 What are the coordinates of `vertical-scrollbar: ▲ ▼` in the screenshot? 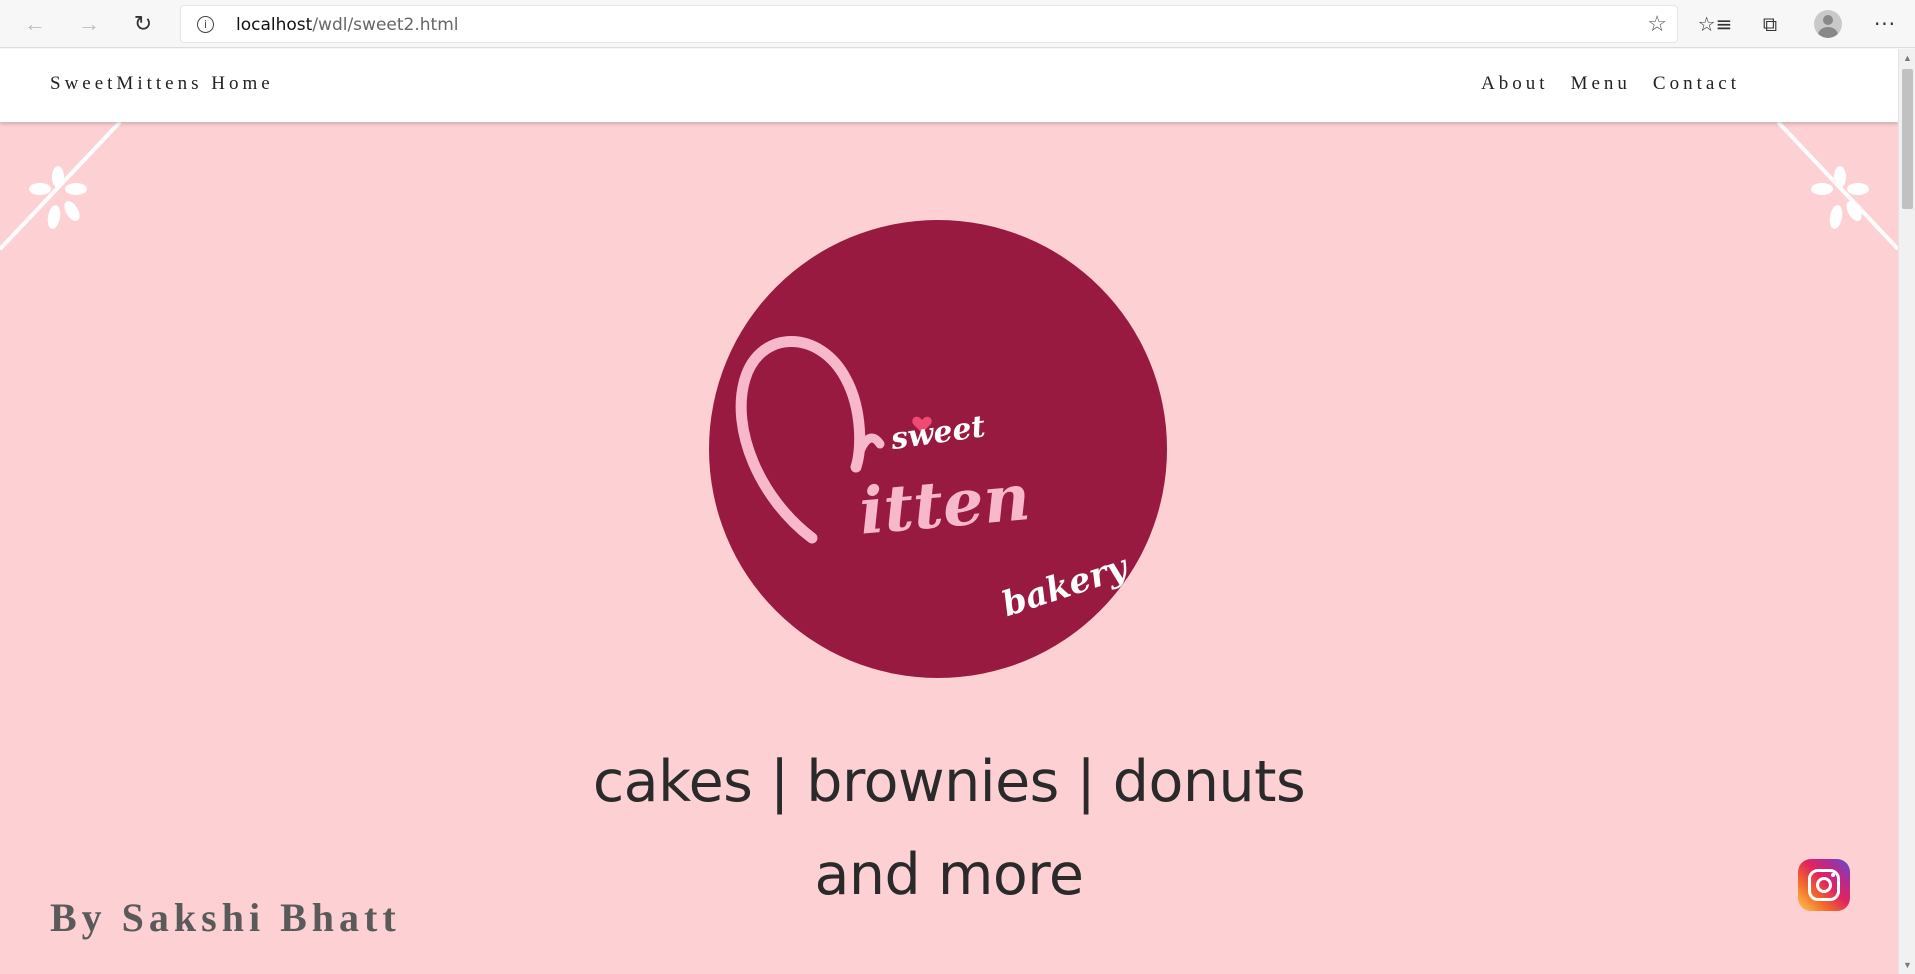 It's located at (1906, 511).